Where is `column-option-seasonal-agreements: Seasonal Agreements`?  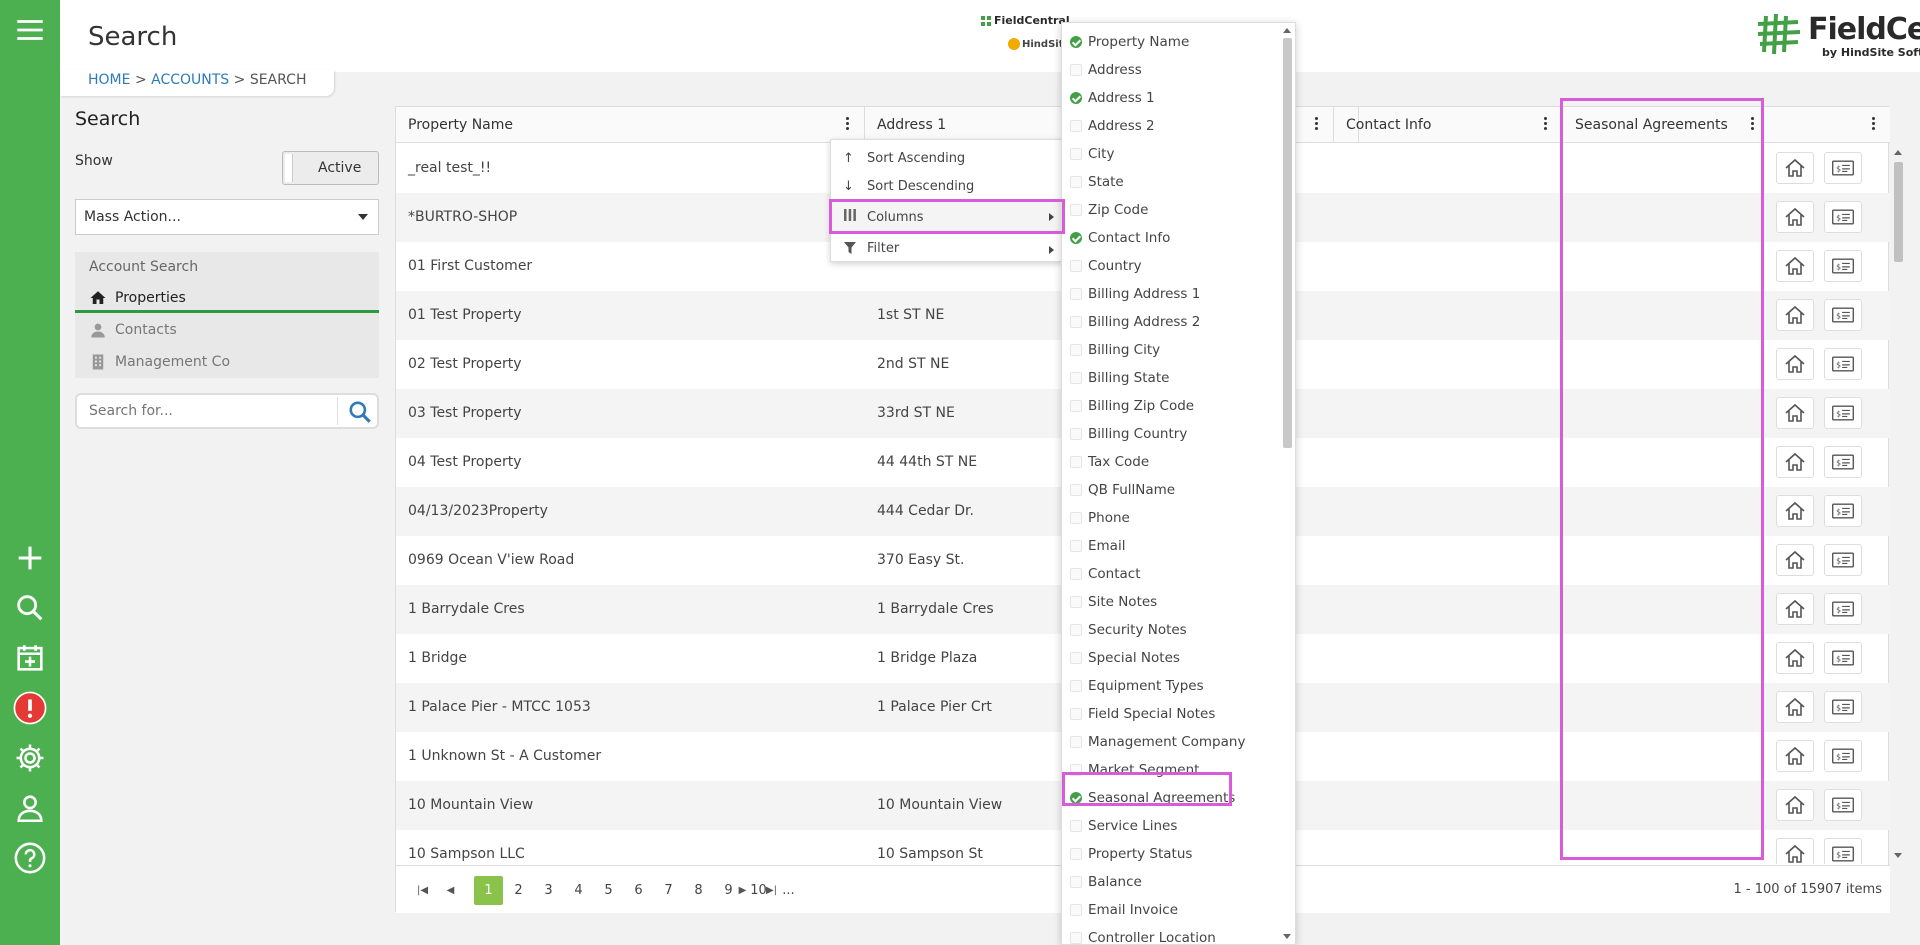
column-option-seasonal-agreements: Seasonal Agreements is located at coordinates (1152, 798).